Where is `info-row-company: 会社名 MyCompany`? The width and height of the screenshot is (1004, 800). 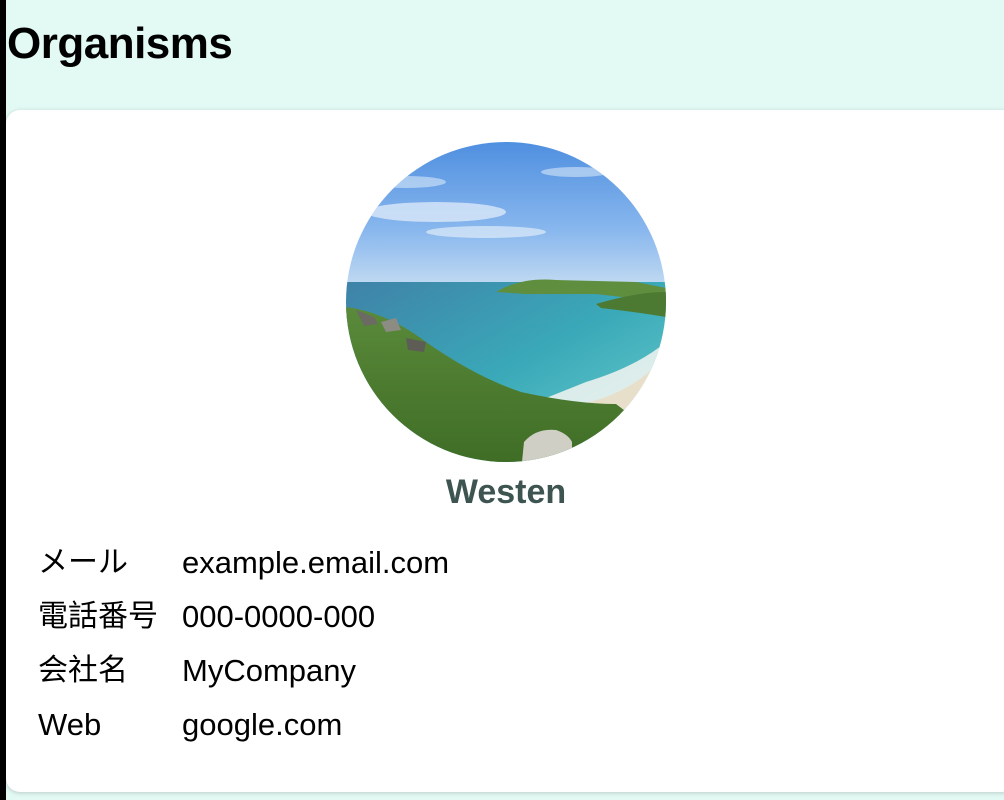
info-row-company: 会社名 MyCompany is located at coordinates (388, 671).